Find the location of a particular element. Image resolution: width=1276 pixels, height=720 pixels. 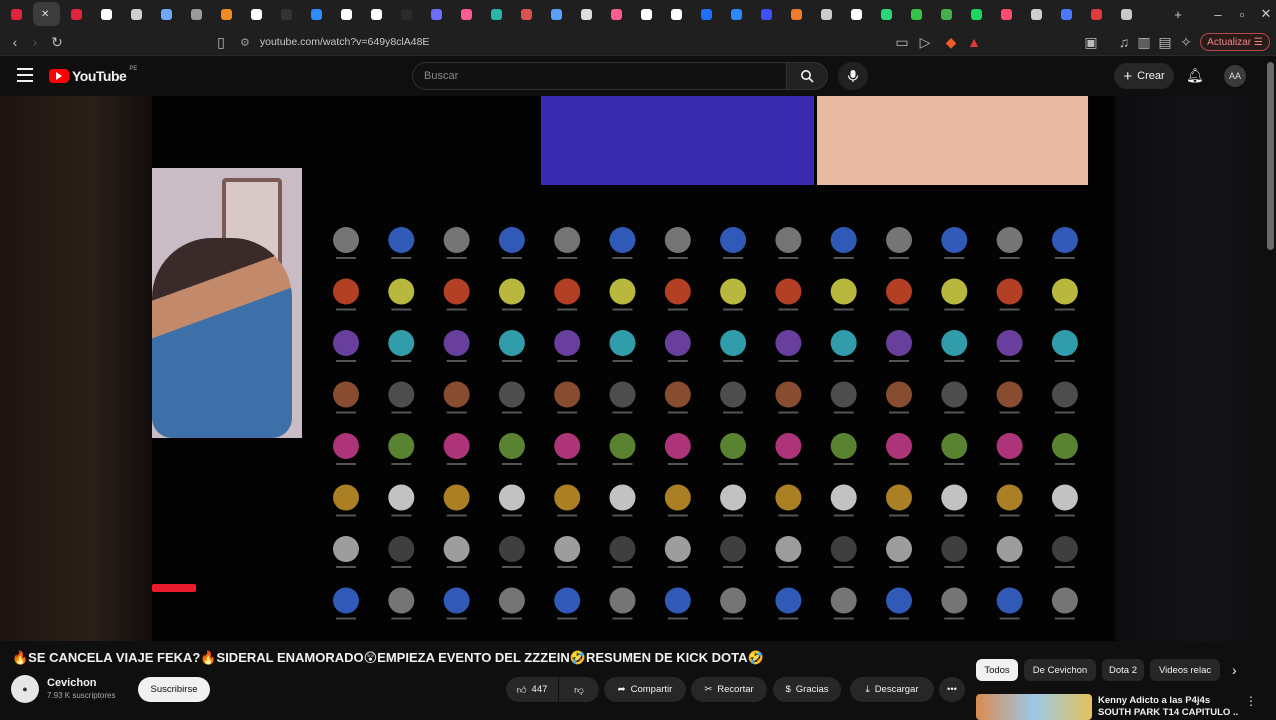

reload-icon: ↻ is located at coordinates (57, 42).